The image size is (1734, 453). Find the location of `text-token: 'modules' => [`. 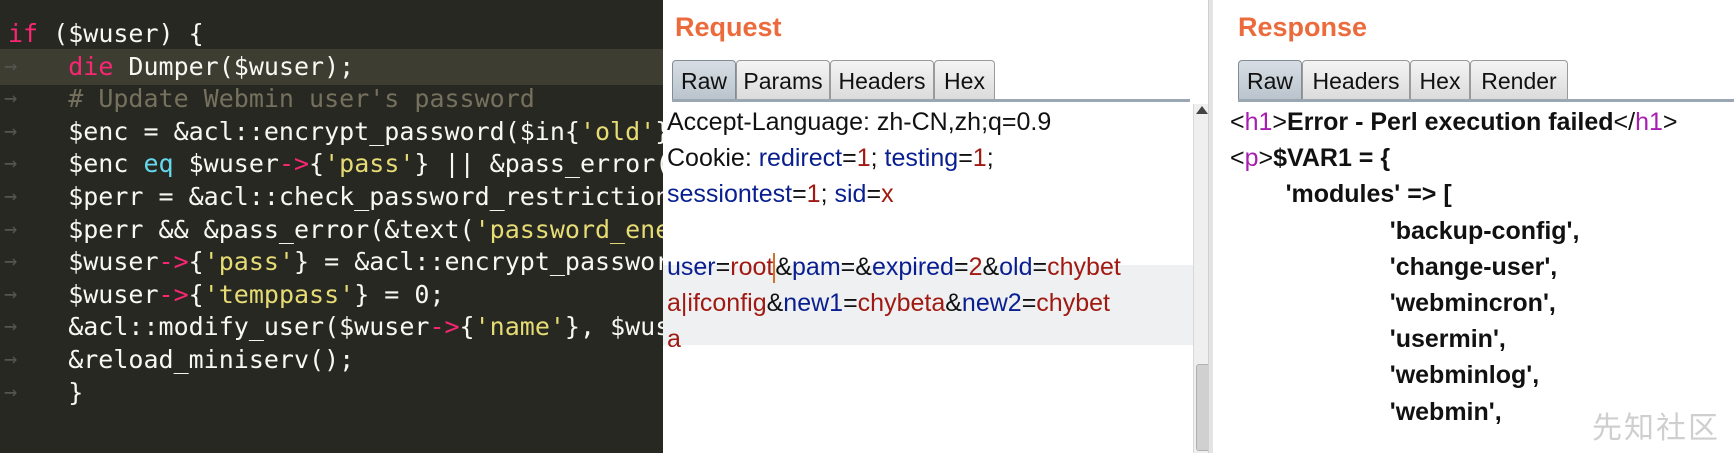

text-token: 'modules' => [ is located at coordinates (1341, 194).